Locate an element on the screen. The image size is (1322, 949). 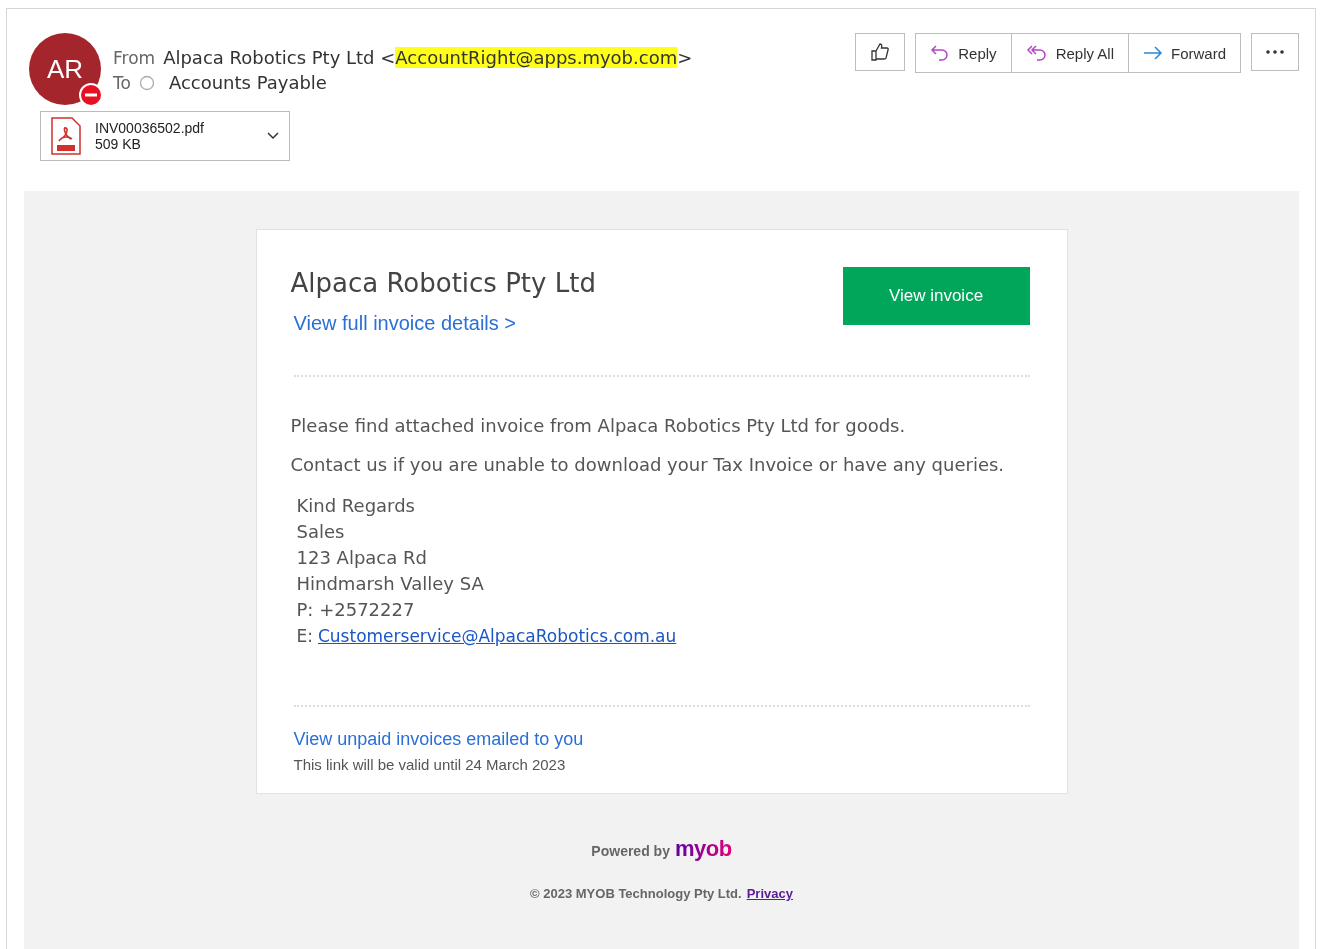
recipient-name: Accounts Payable is located at coordinates (247, 82).